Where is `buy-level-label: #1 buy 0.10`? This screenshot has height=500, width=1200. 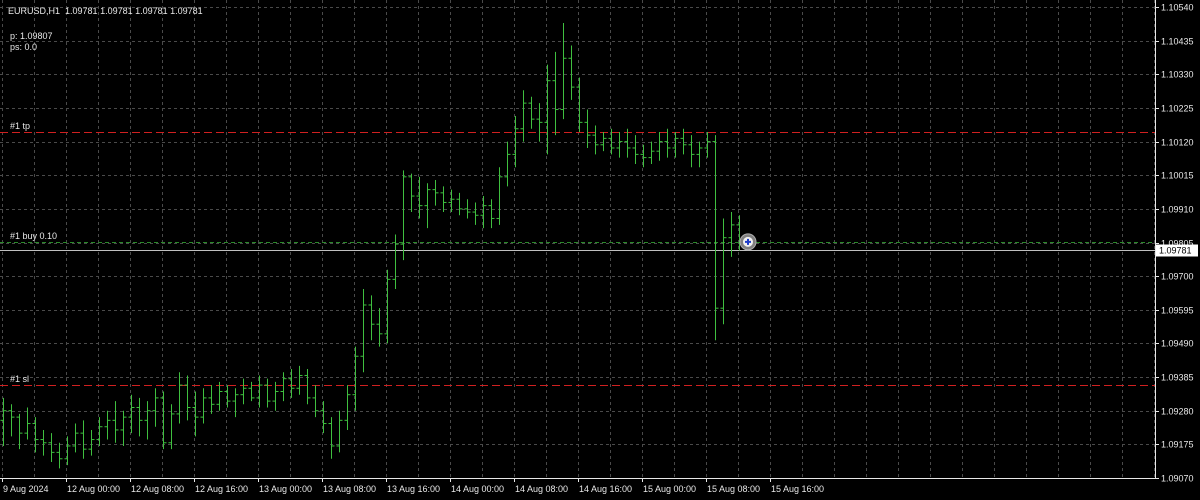 buy-level-label: #1 buy 0.10 is located at coordinates (34, 235).